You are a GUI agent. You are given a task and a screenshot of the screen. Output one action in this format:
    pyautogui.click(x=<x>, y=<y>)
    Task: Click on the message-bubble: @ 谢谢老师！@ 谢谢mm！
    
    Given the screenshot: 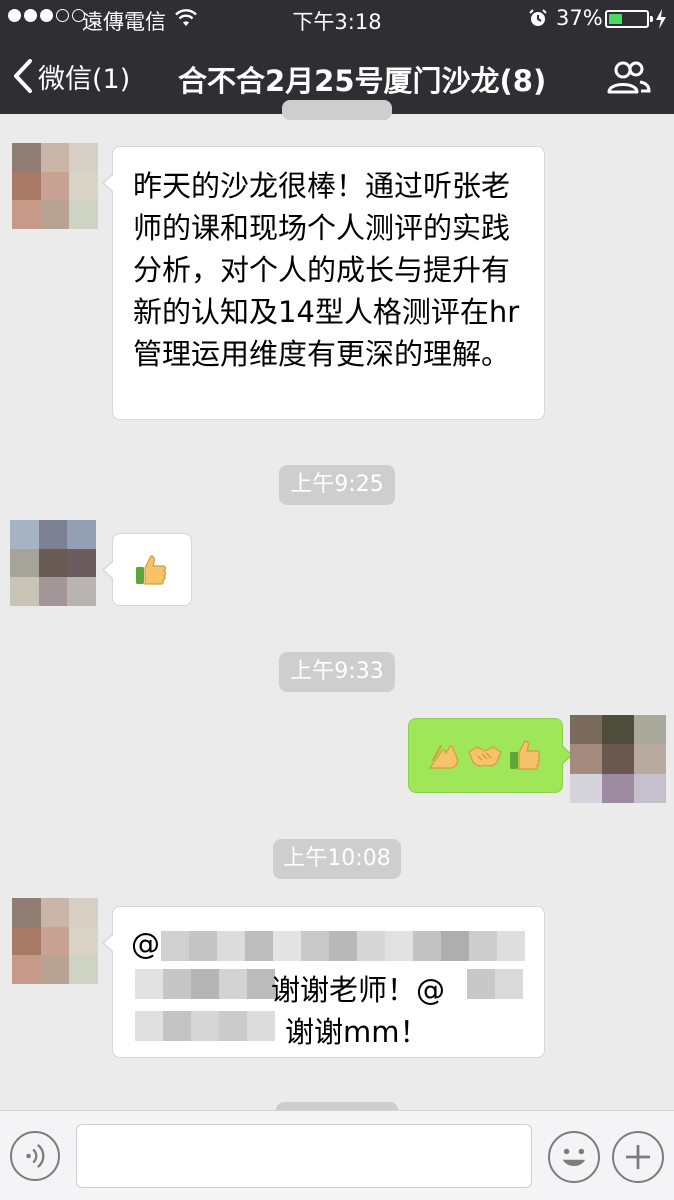 What is the action you would take?
    pyautogui.click(x=323, y=982)
    